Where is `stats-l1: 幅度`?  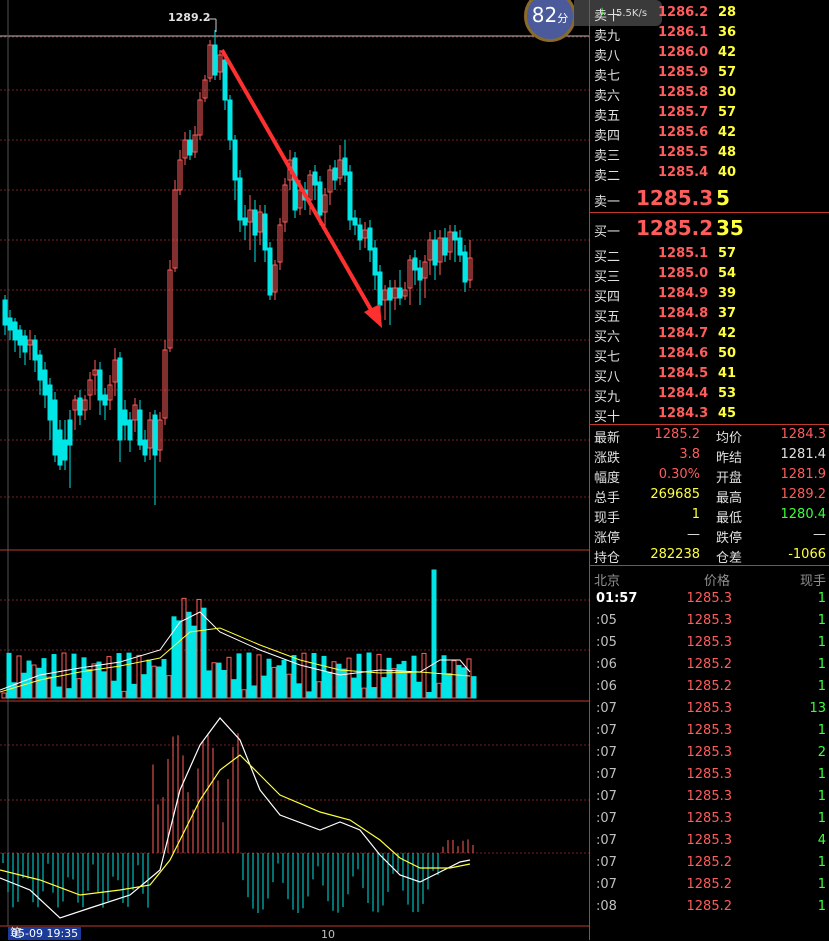
stats-l1: 幅度 is located at coordinates (607, 478).